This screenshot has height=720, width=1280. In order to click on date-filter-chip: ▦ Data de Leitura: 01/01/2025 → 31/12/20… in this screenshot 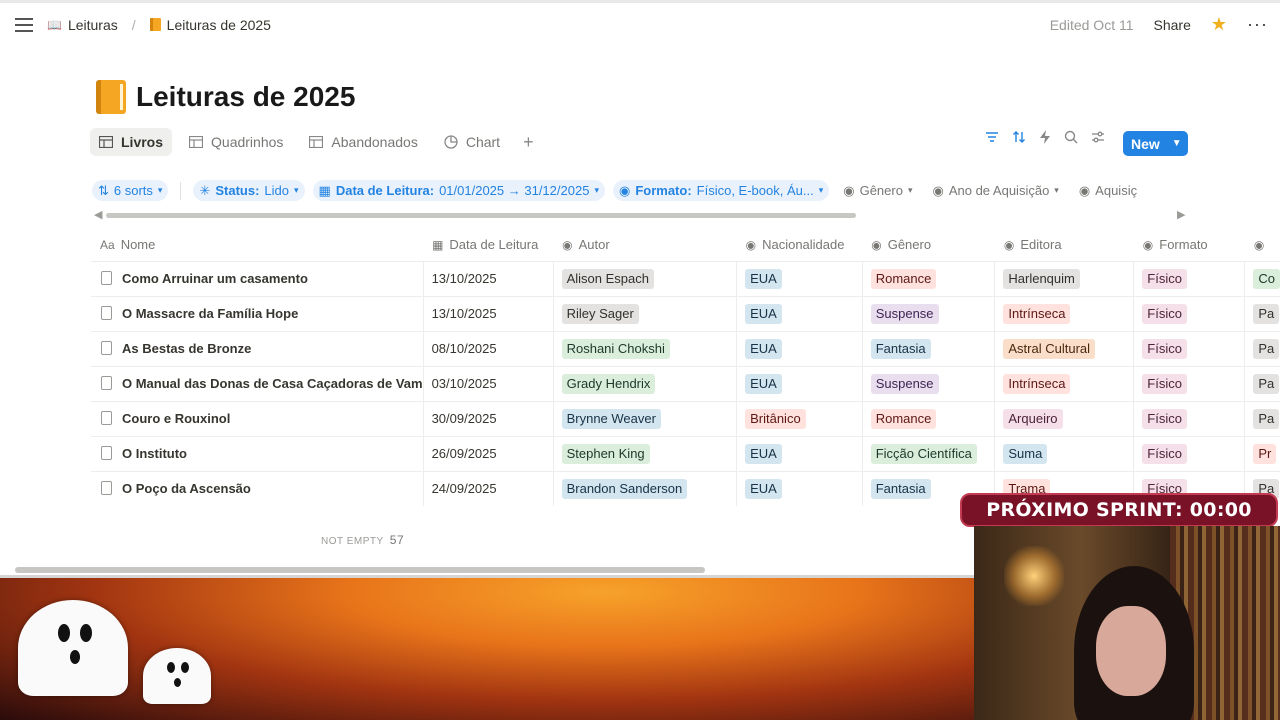, I will do `click(458, 190)`.